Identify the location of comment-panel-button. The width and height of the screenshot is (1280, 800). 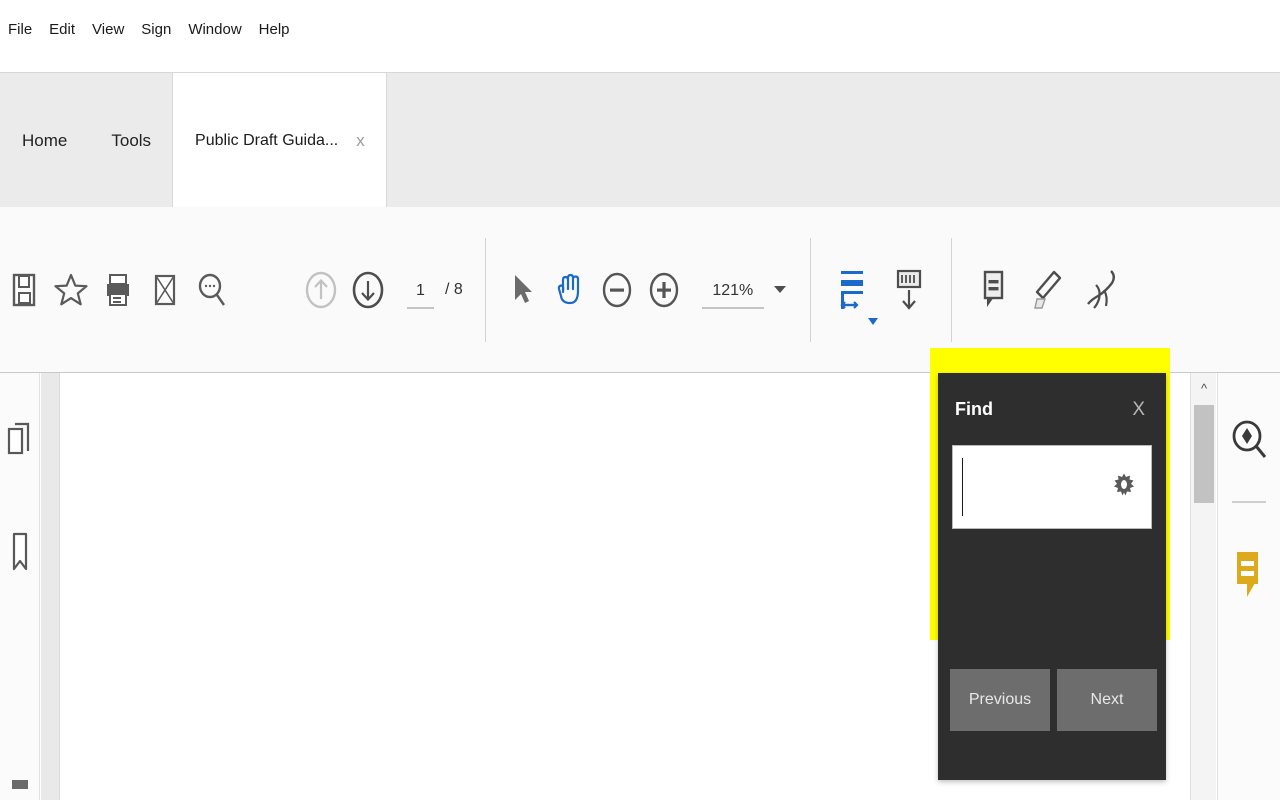
(1249, 576).